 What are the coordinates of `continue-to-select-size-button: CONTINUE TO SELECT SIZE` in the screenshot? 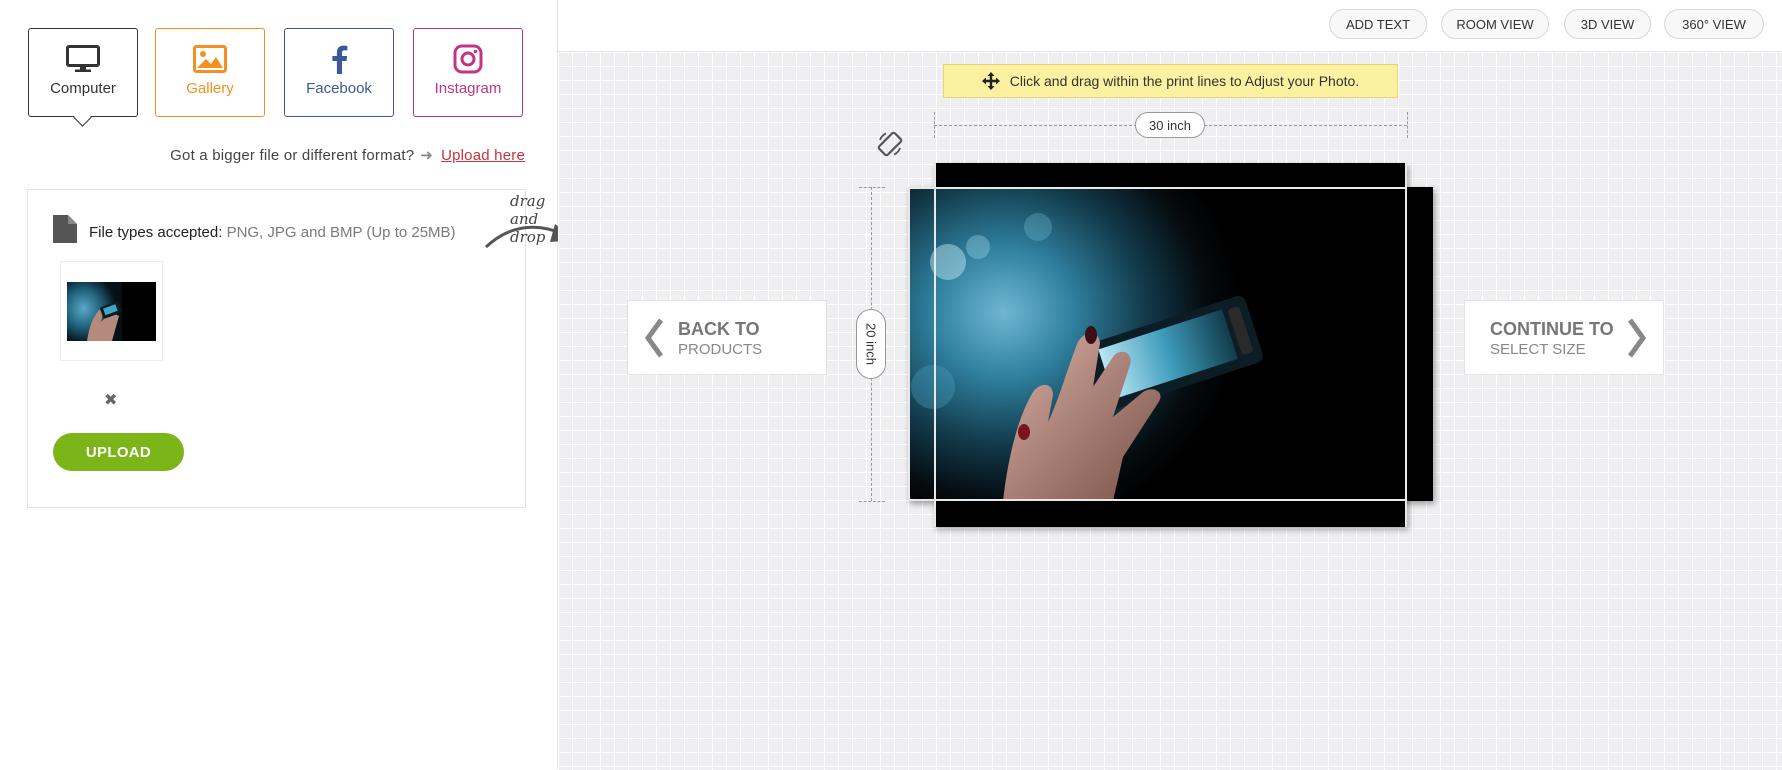 It's located at (1564, 337).